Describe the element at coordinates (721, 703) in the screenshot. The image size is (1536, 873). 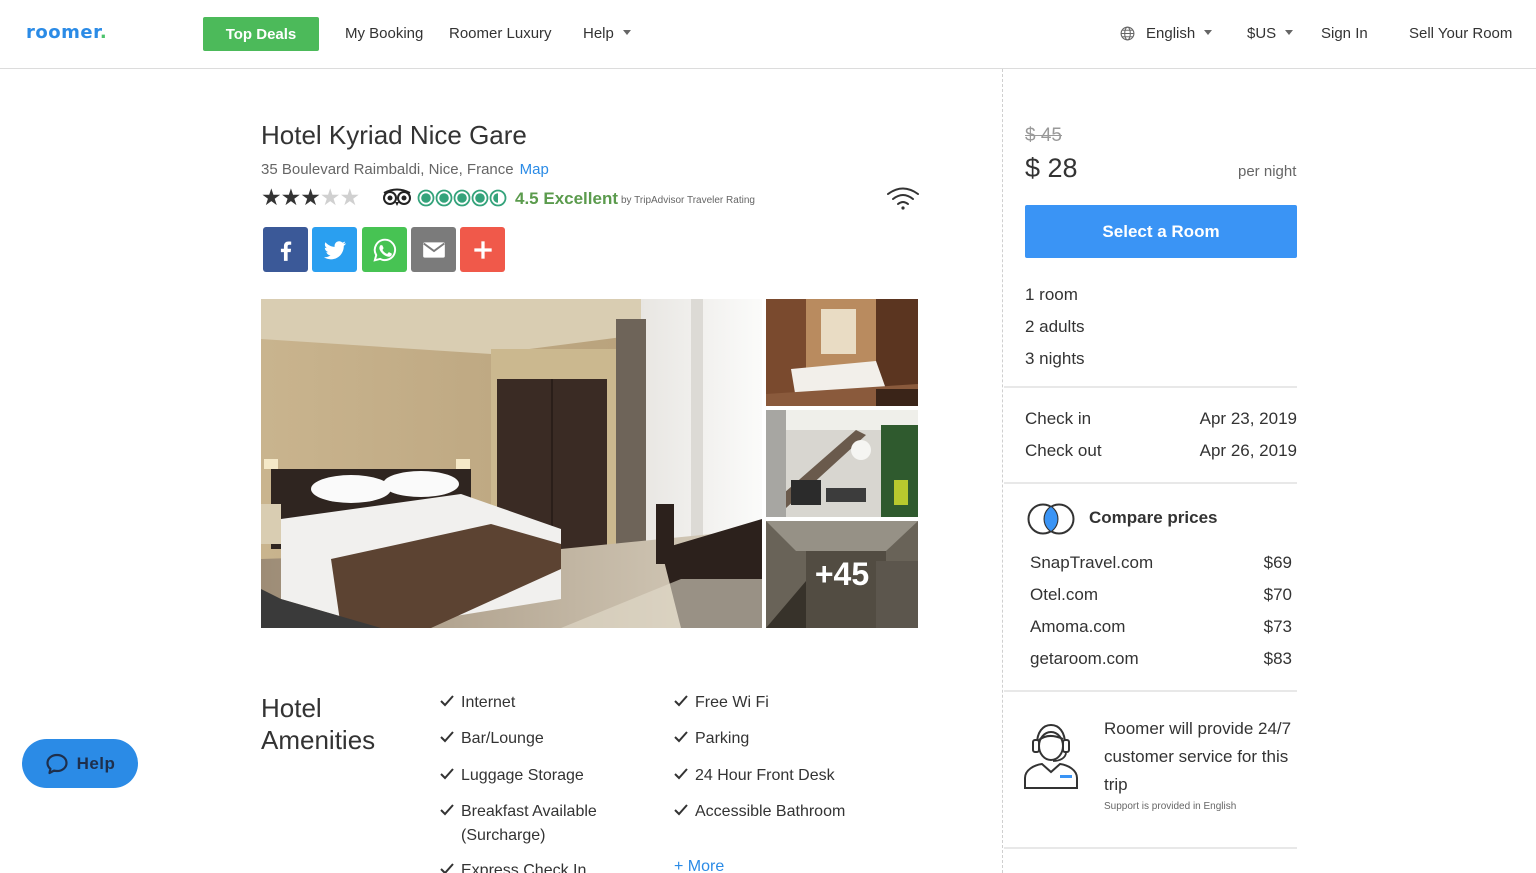
I see `amenity-free-wifi: Free Wi Fi` at that location.